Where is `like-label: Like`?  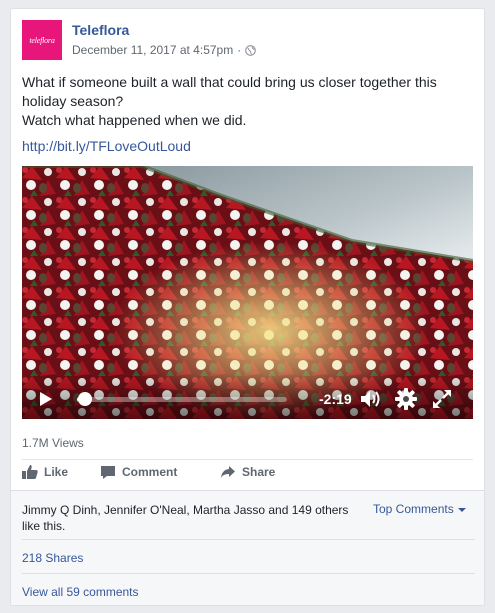
like-label: Like is located at coordinates (56, 472).